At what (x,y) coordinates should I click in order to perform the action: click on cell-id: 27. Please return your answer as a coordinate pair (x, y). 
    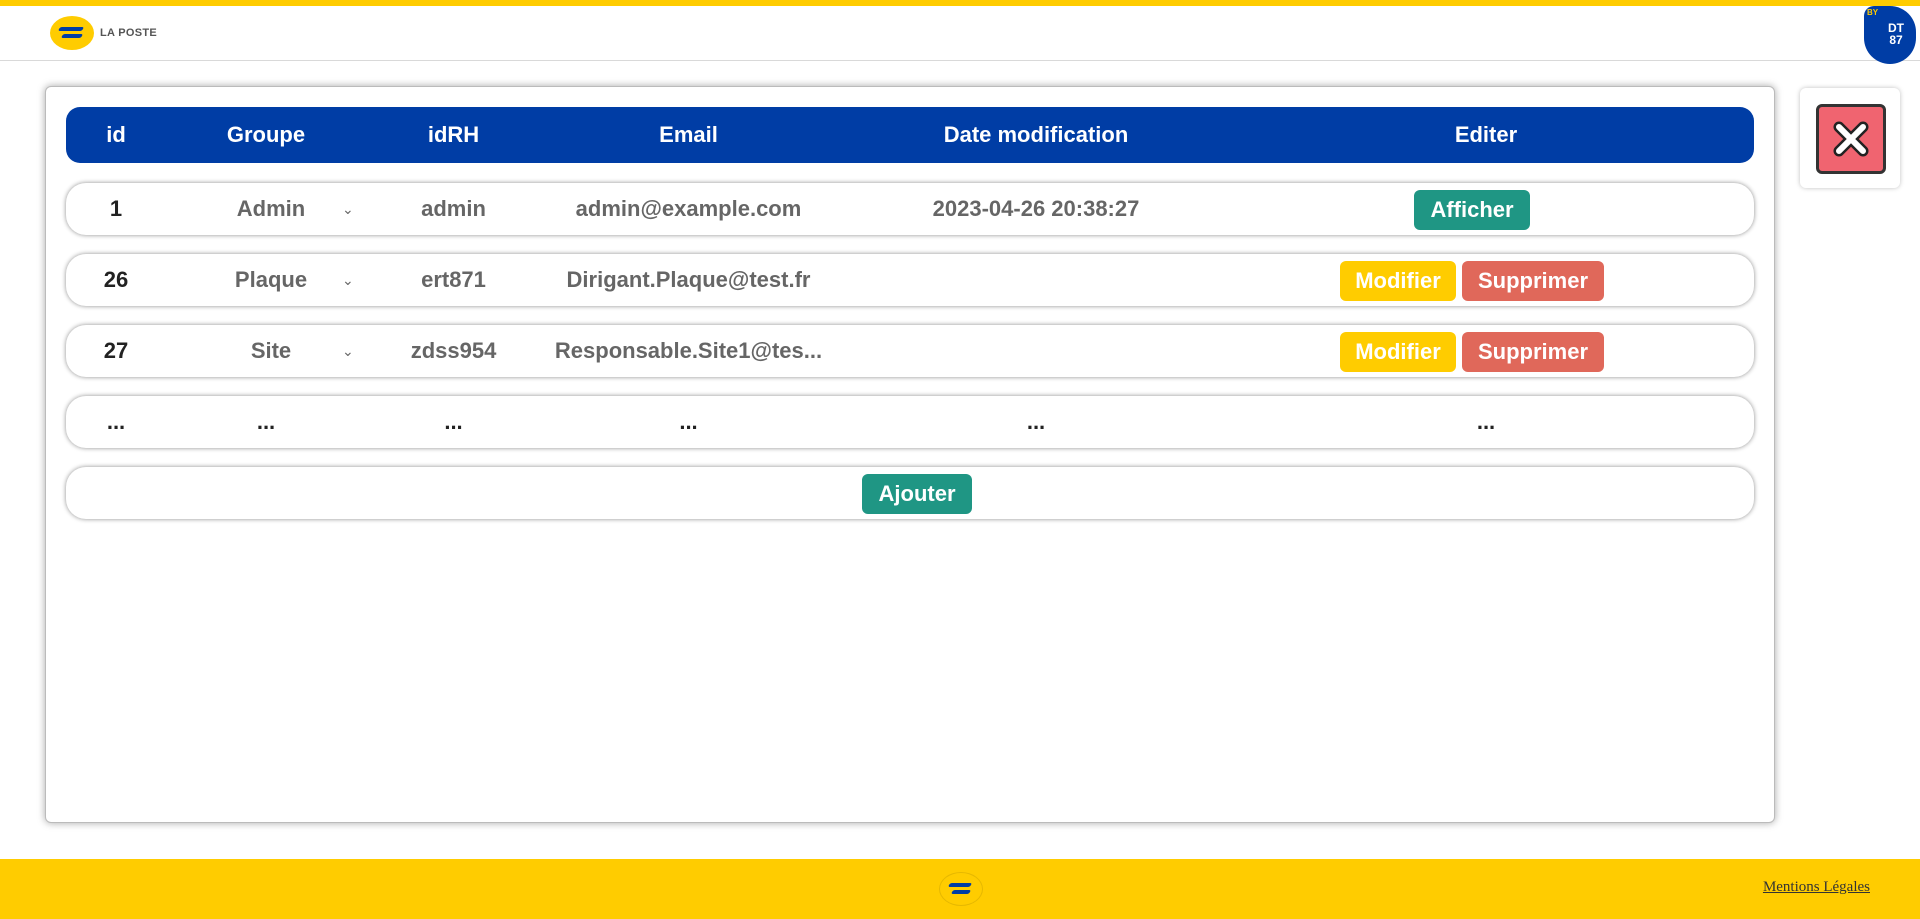
    Looking at the image, I should click on (116, 350).